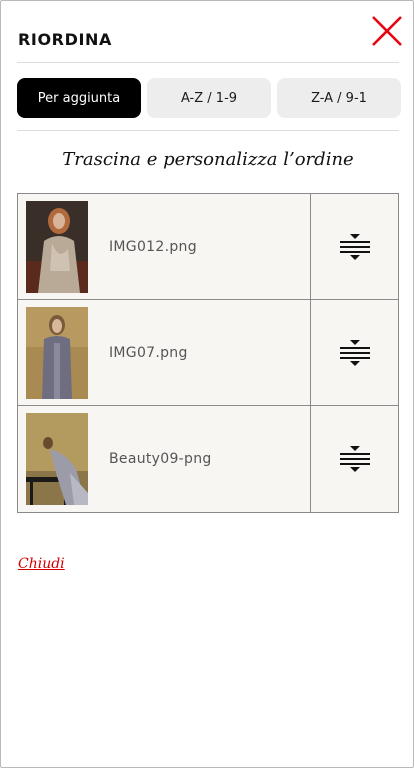 The width and height of the screenshot is (414, 768). What do you see at coordinates (387, 31) in the screenshot?
I see `close-icon` at bounding box center [387, 31].